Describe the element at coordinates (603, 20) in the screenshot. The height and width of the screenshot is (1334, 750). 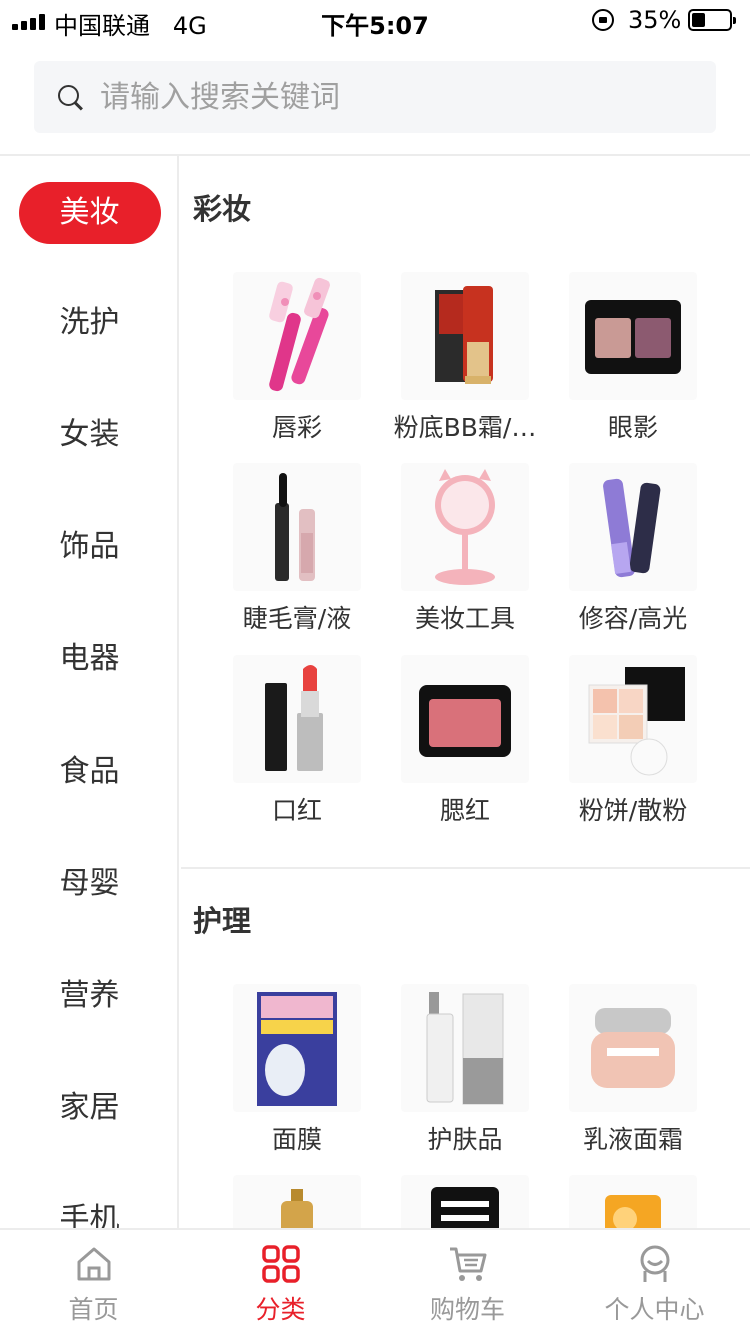
I see `rotation-lock-icon` at that location.